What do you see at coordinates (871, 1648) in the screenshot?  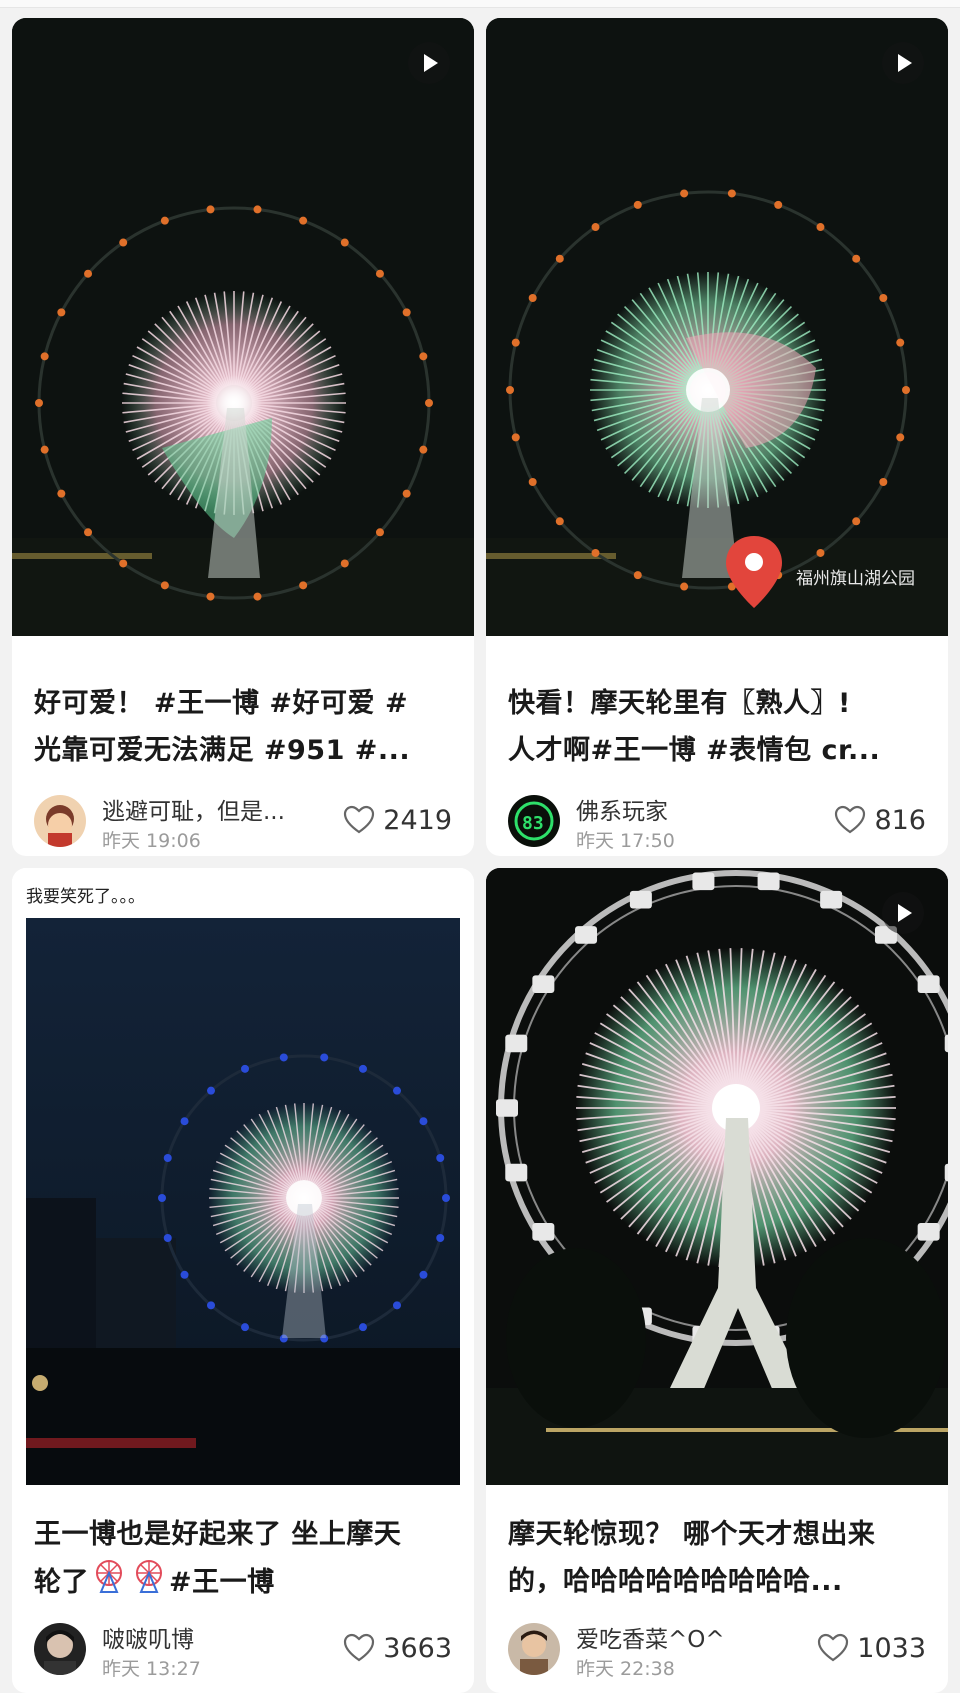 I see `like-button: 1033` at bounding box center [871, 1648].